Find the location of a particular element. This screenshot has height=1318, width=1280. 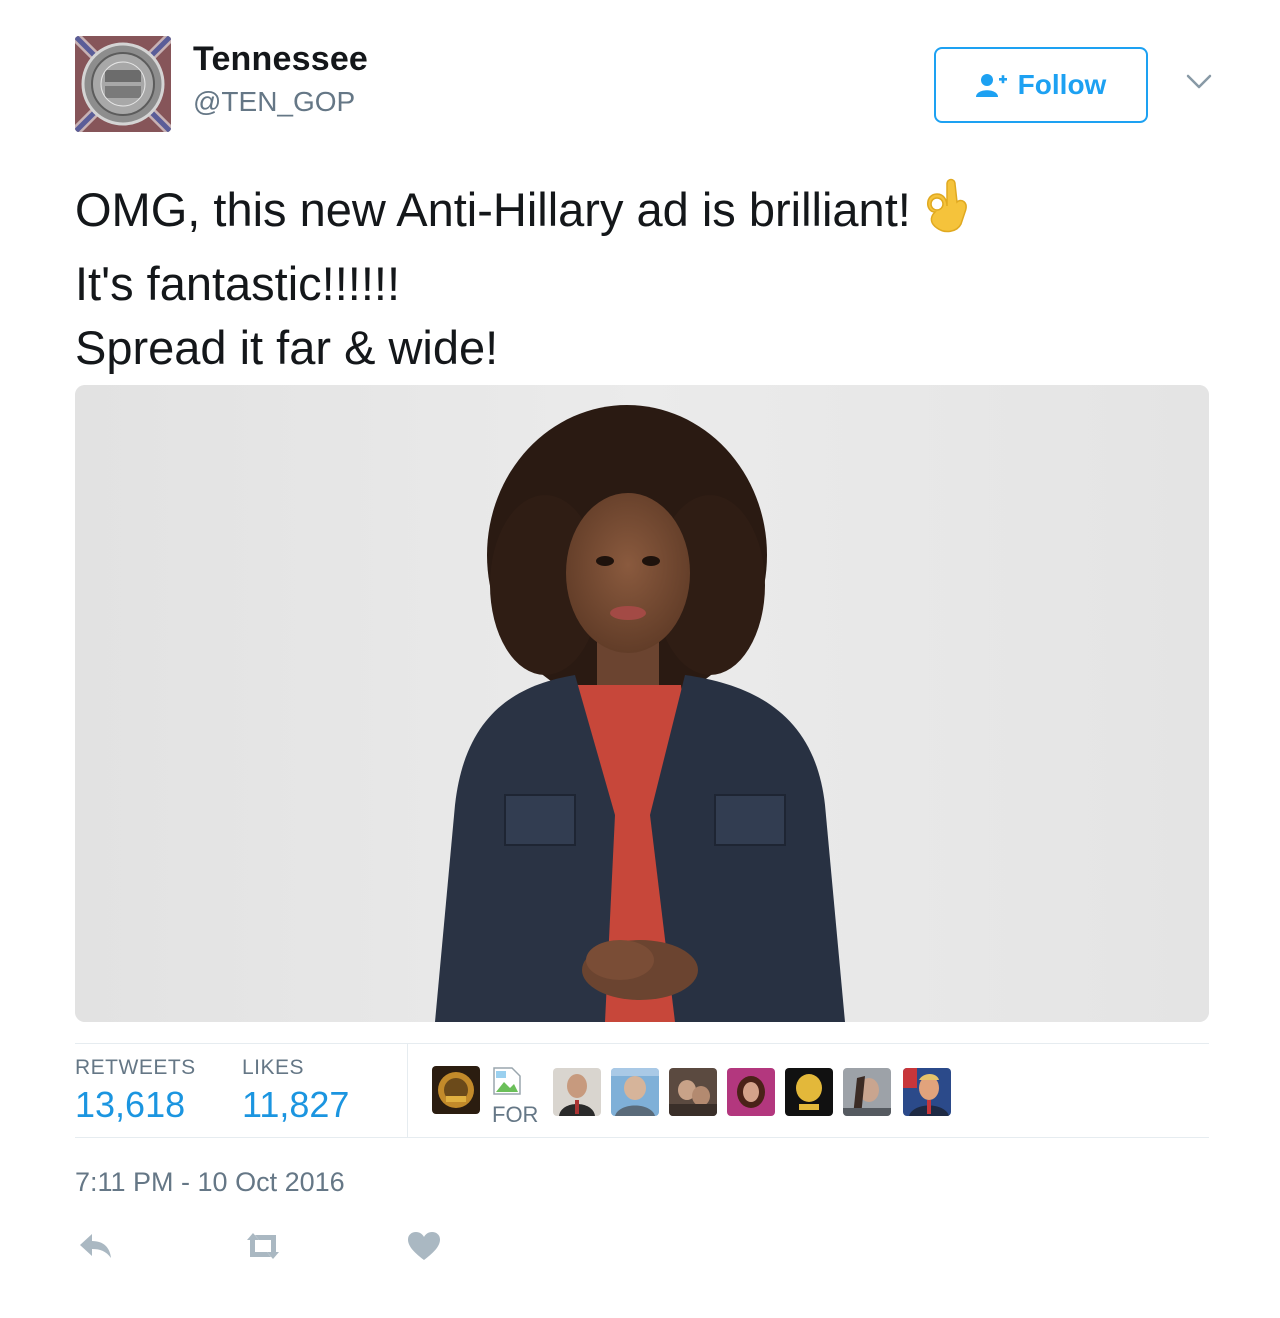

retweet-icon is located at coordinates (263, 1248).